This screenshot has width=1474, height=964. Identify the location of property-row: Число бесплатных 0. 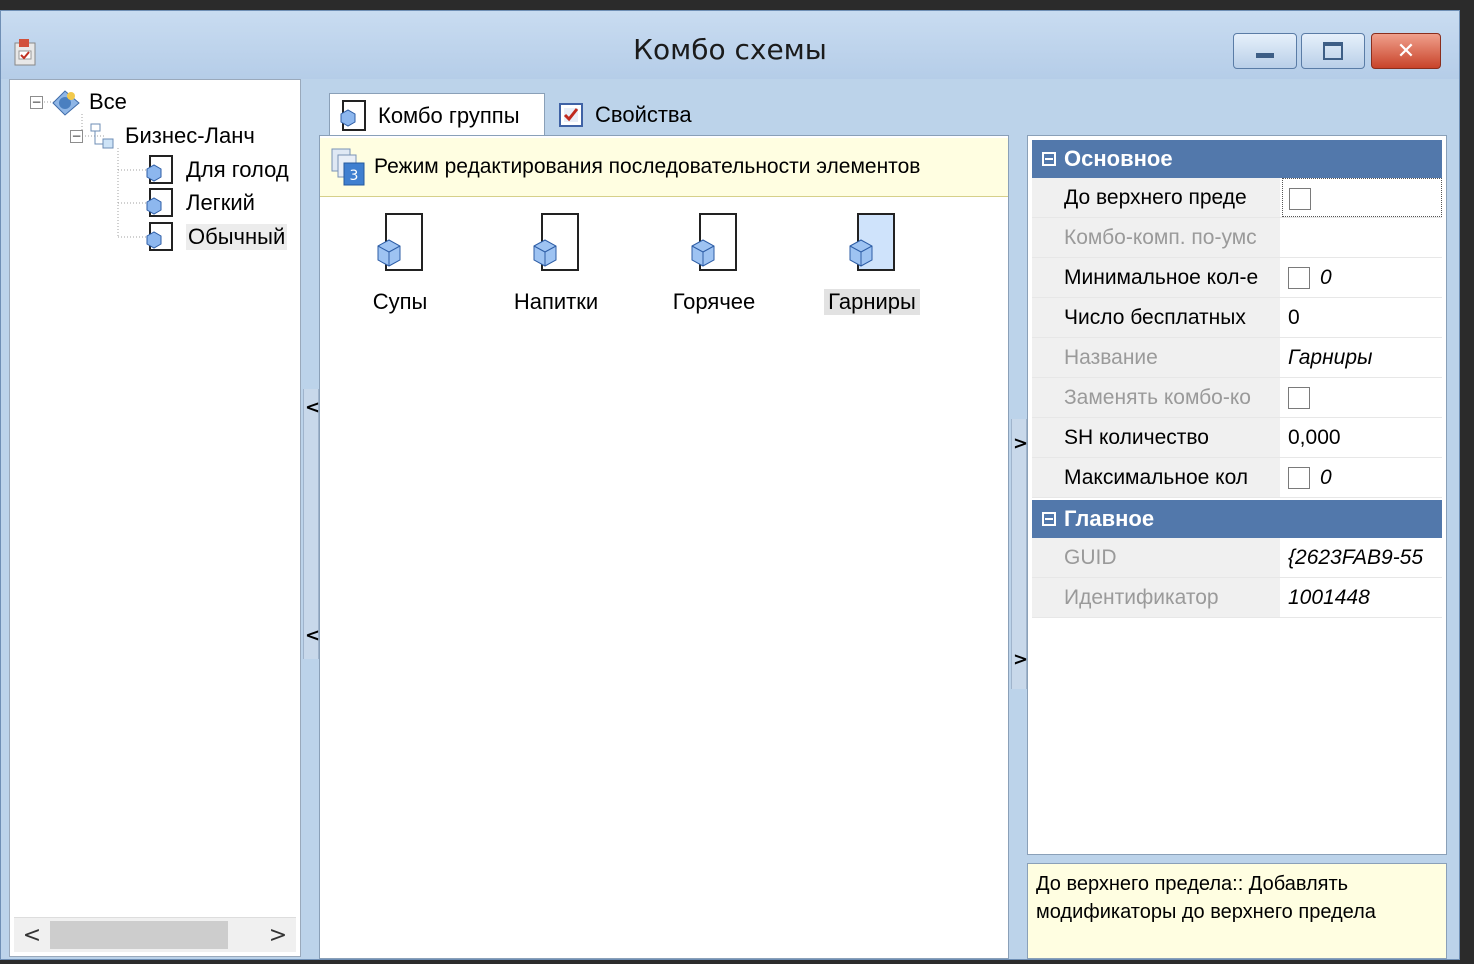
(1237, 318).